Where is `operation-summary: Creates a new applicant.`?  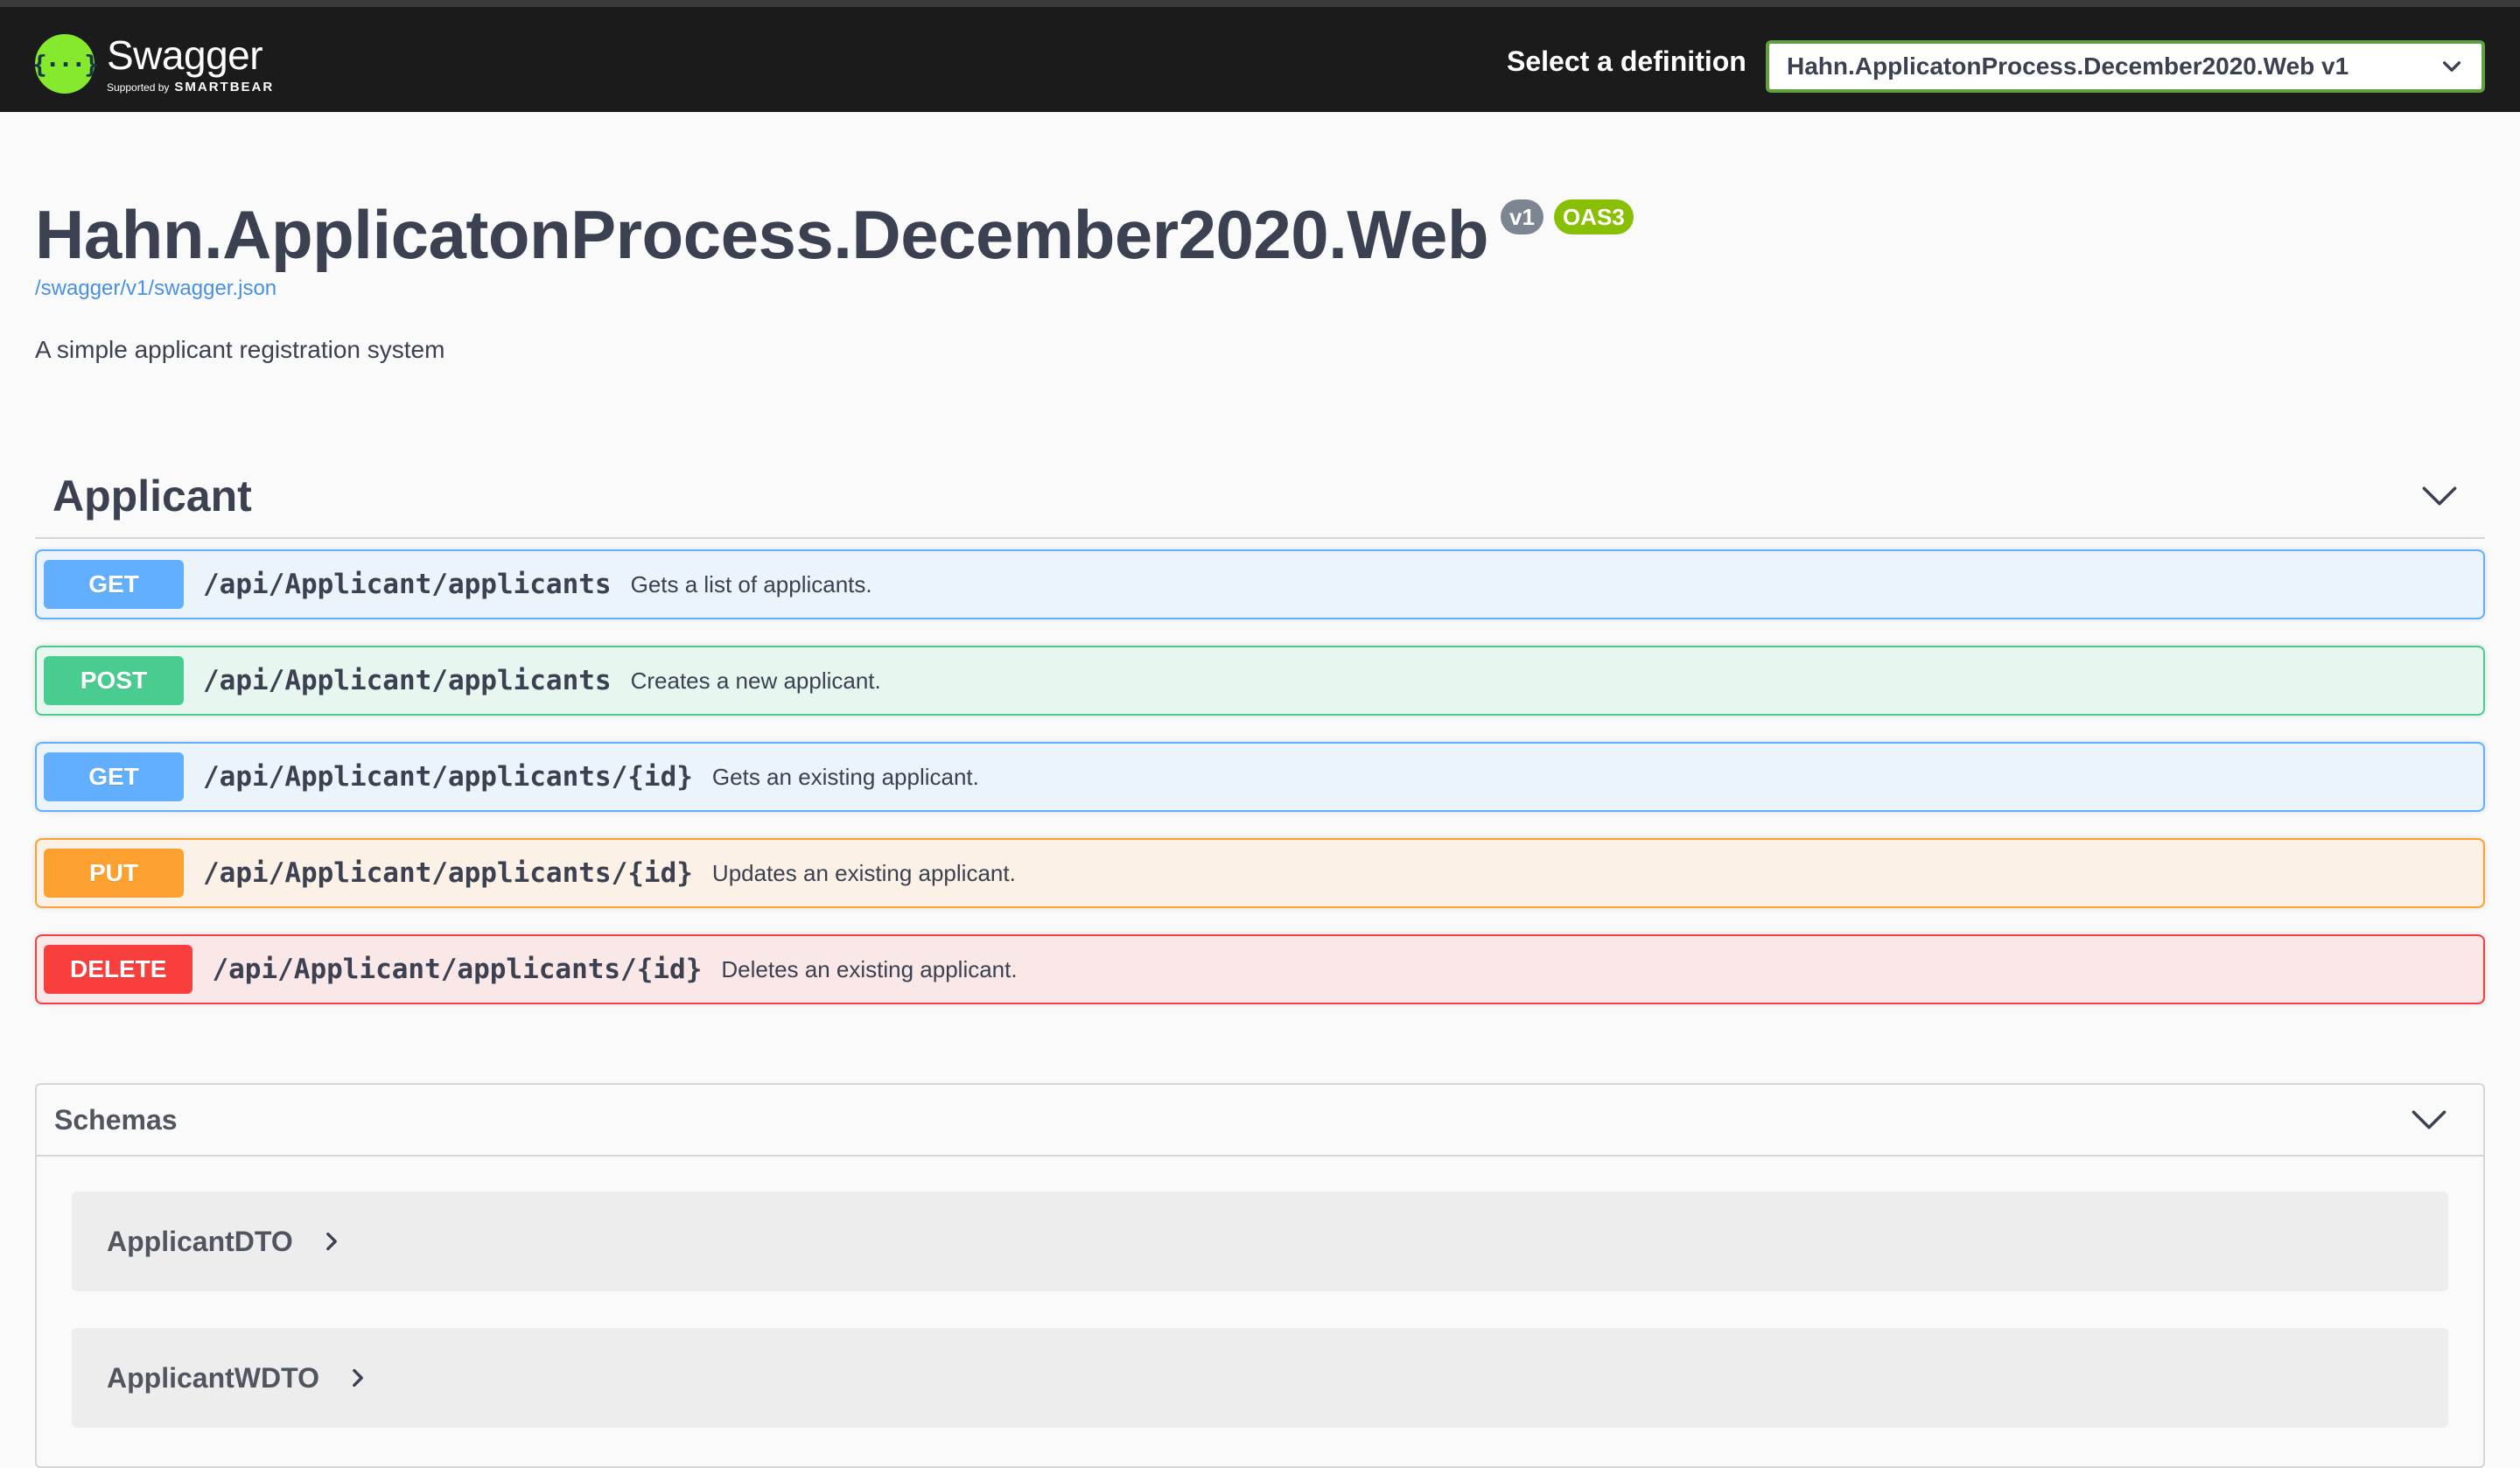
operation-summary: Creates a new applicant. is located at coordinates (755, 680).